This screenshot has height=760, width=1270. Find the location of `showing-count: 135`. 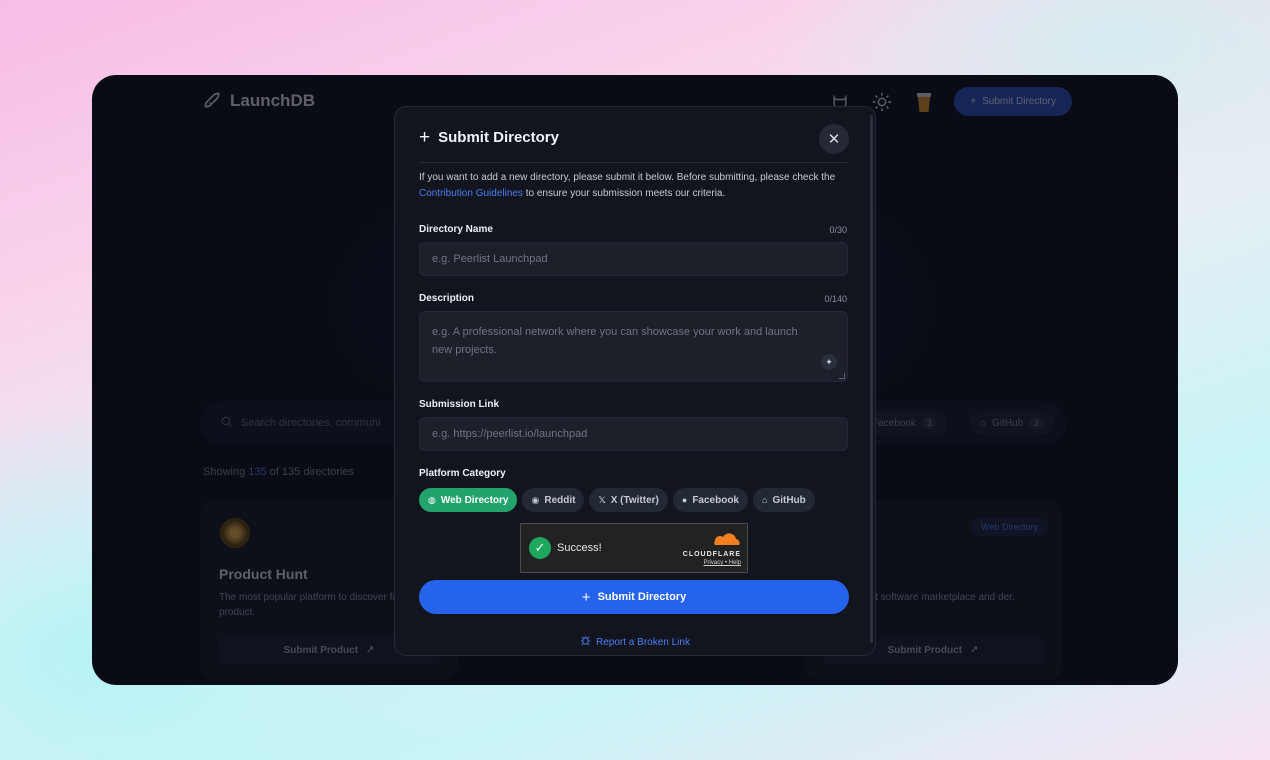

showing-count: 135 is located at coordinates (257, 472).